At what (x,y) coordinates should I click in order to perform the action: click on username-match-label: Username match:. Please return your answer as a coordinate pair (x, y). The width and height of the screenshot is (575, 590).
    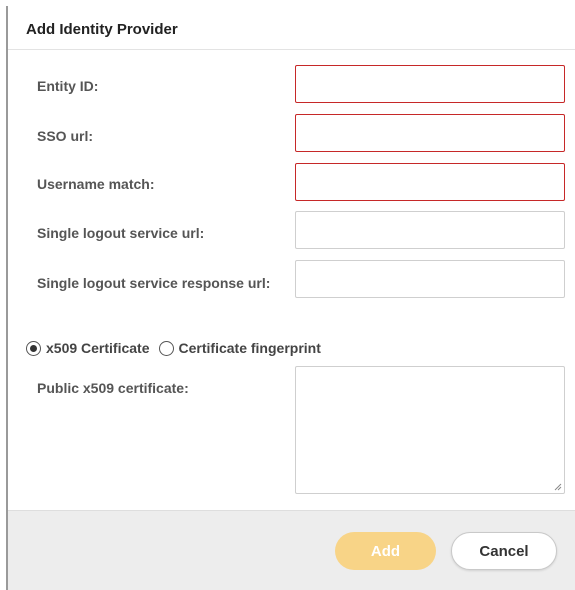
    Looking at the image, I should click on (96, 184).